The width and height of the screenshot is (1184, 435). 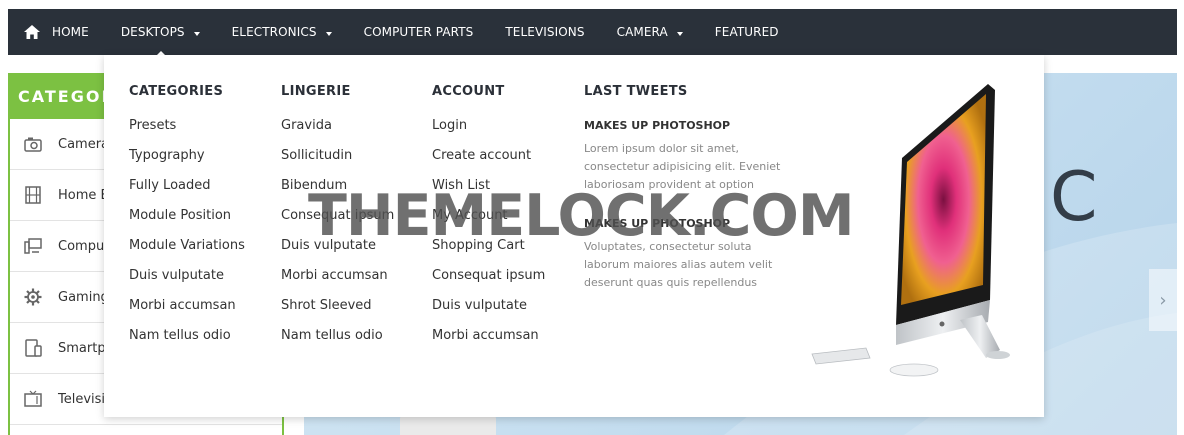 What do you see at coordinates (33, 195) in the screenshot?
I see `film-icon` at bounding box center [33, 195].